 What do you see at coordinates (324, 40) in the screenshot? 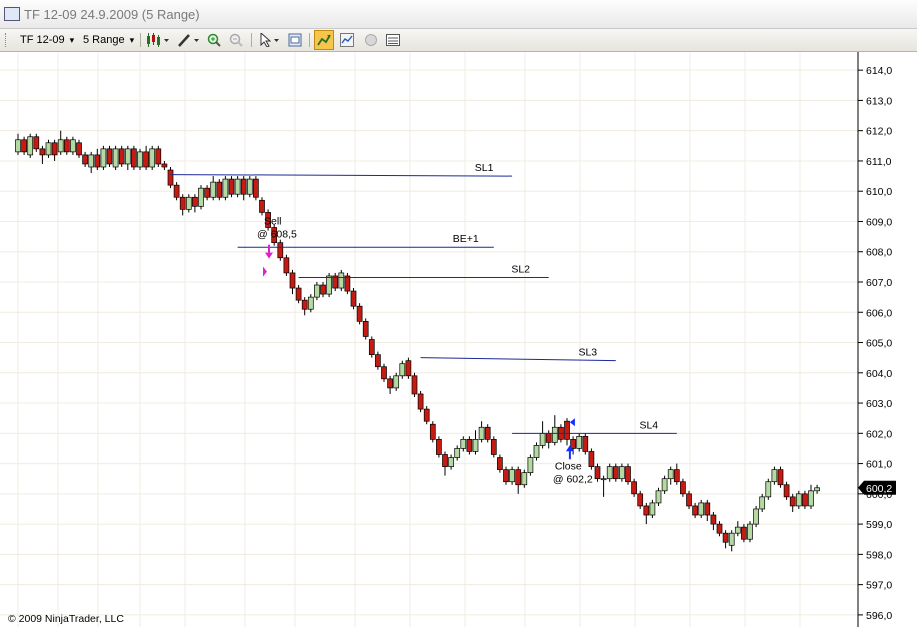
I see `strategy-icon` at bounding box center [324, 40].